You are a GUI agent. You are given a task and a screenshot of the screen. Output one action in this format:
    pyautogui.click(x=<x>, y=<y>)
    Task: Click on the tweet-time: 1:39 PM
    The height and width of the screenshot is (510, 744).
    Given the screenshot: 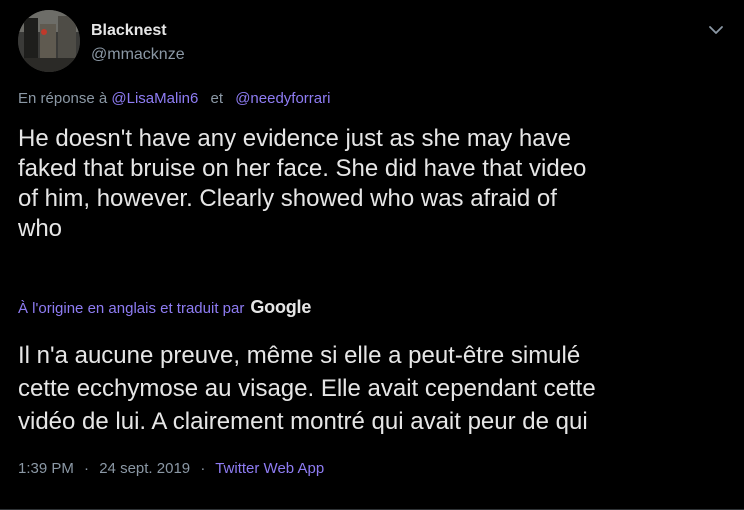 What is the action you would take?
    pyautogui.click(x=46, y=468)
    